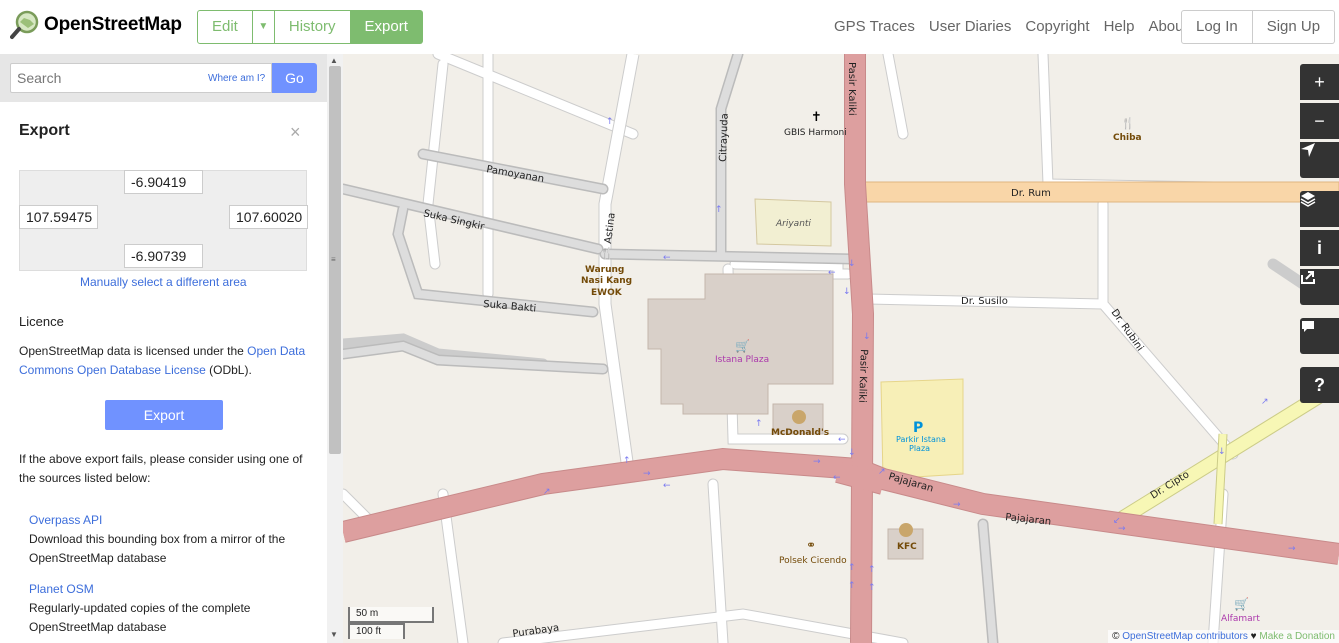  I want to click on query-features-button: ?, so click(1319, 385).